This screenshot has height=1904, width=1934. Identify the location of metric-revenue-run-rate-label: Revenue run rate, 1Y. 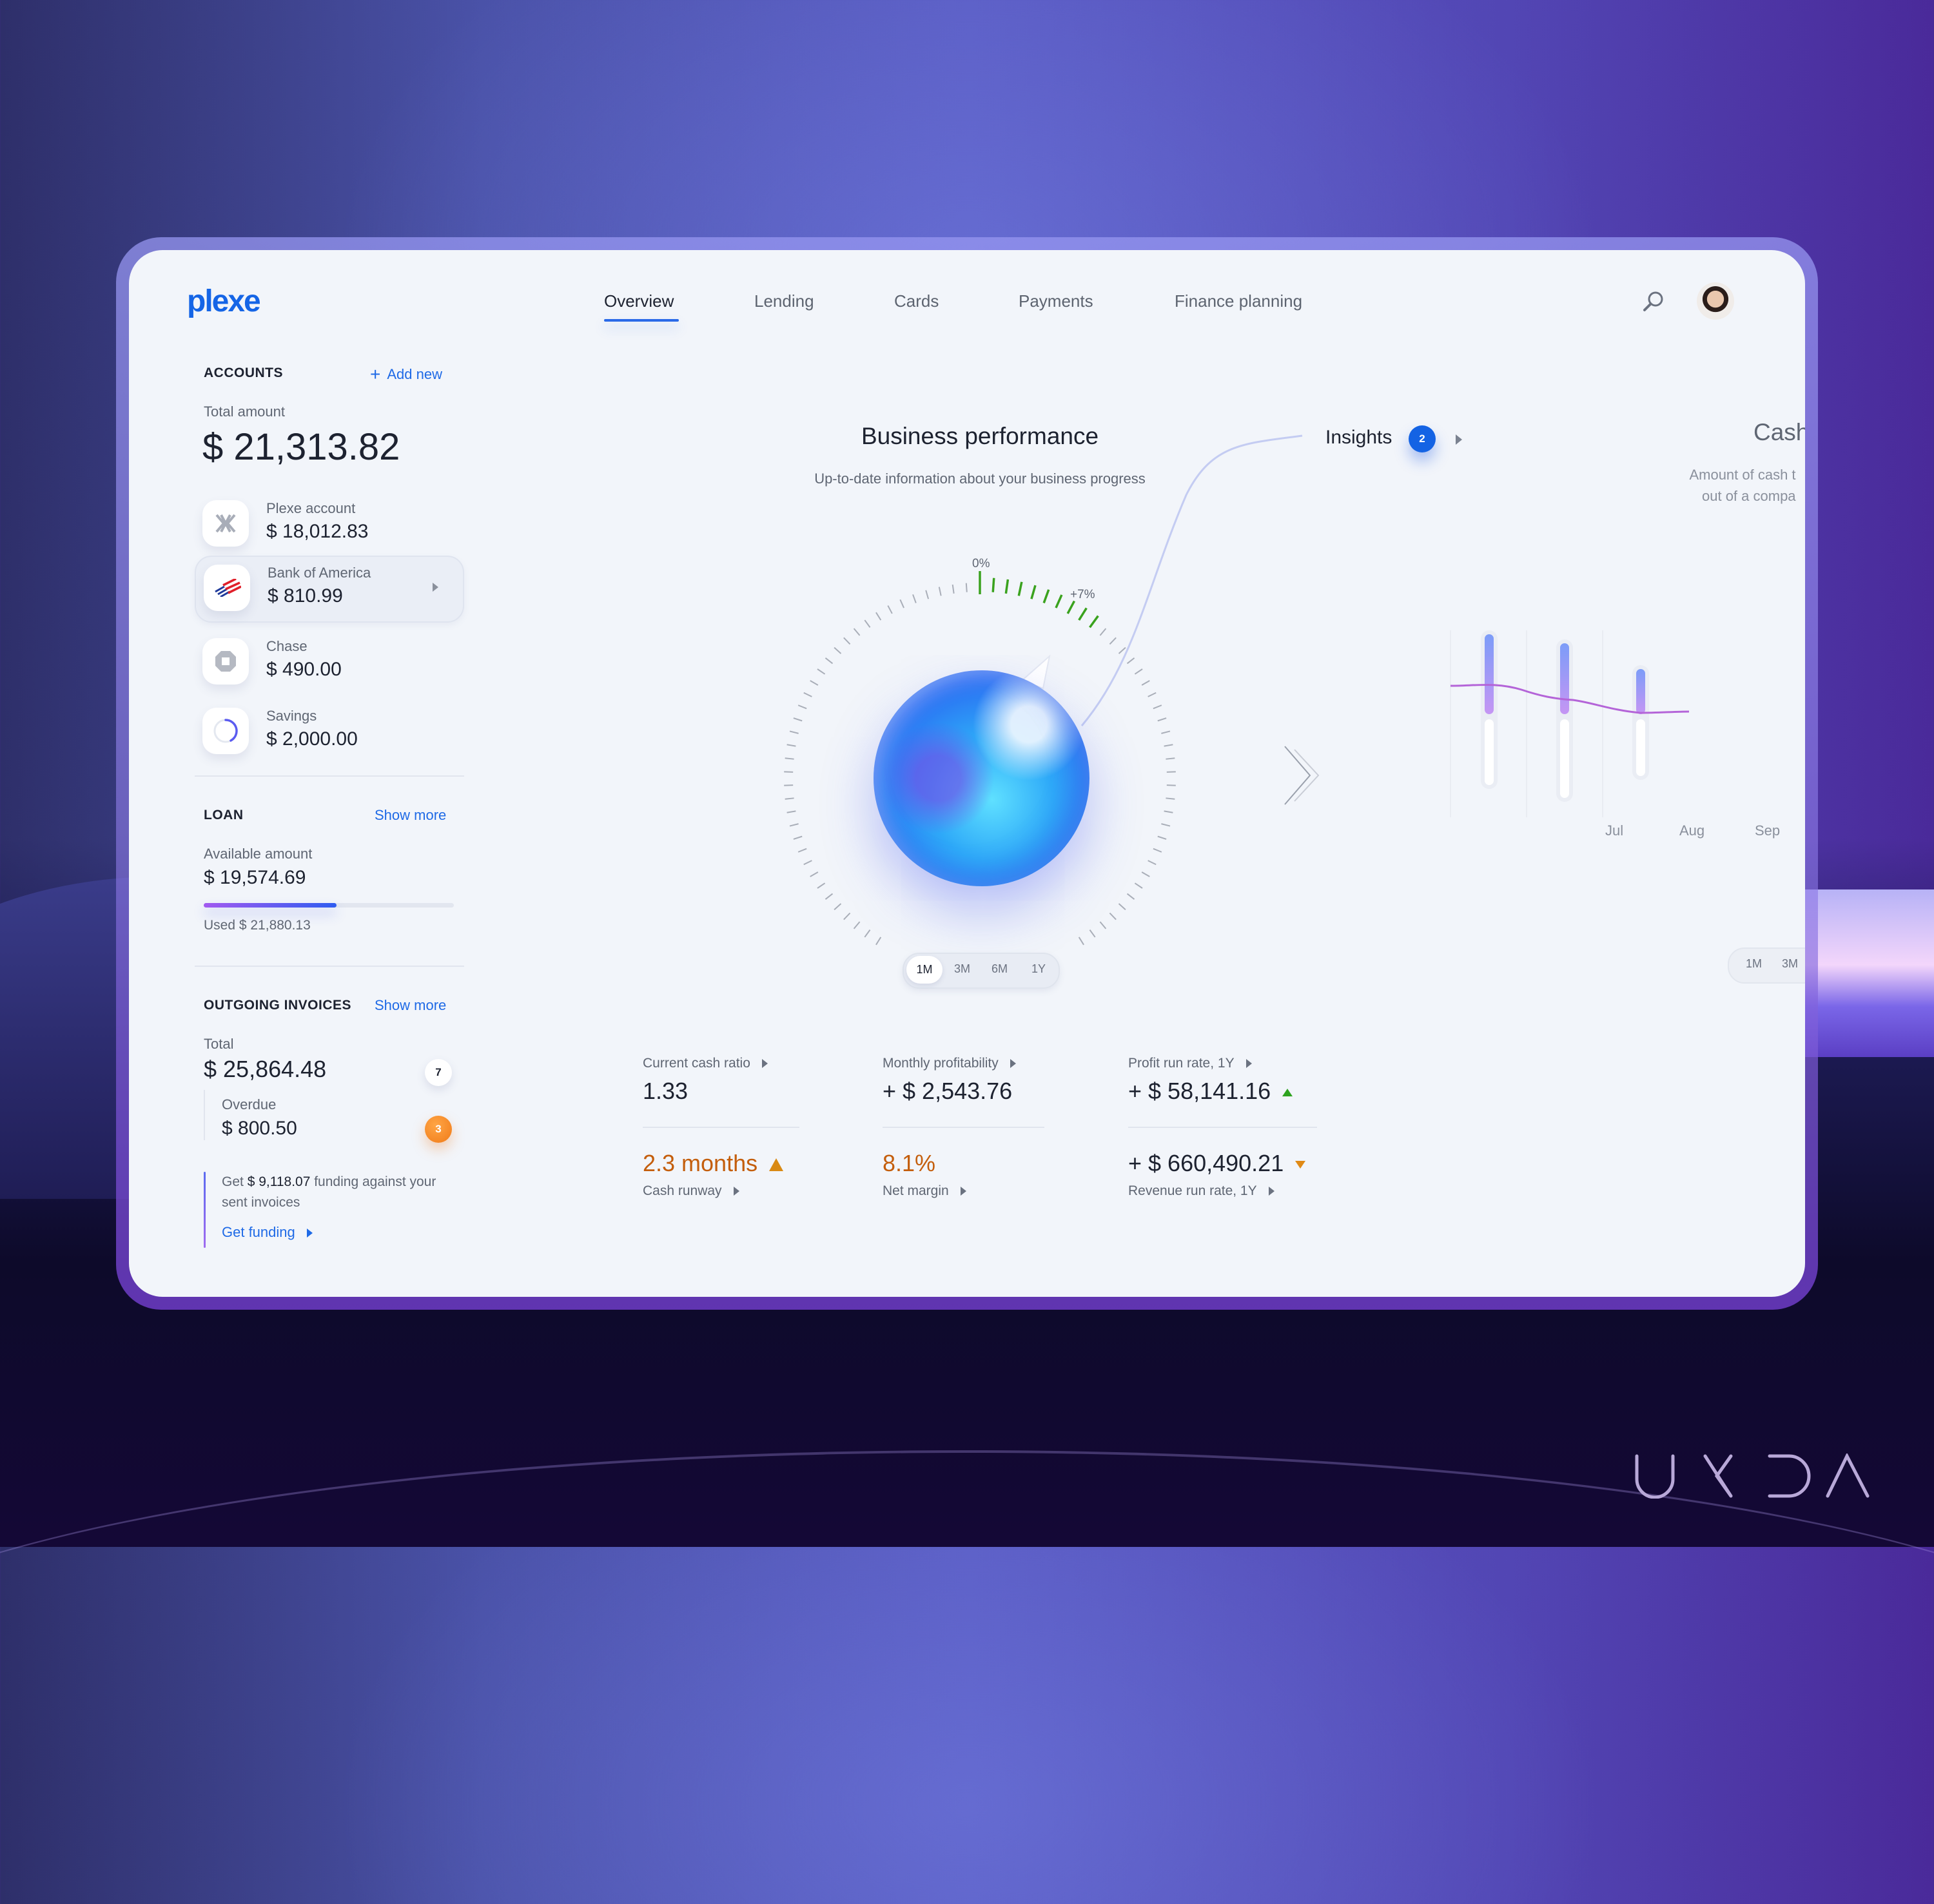
(1202, 1191).